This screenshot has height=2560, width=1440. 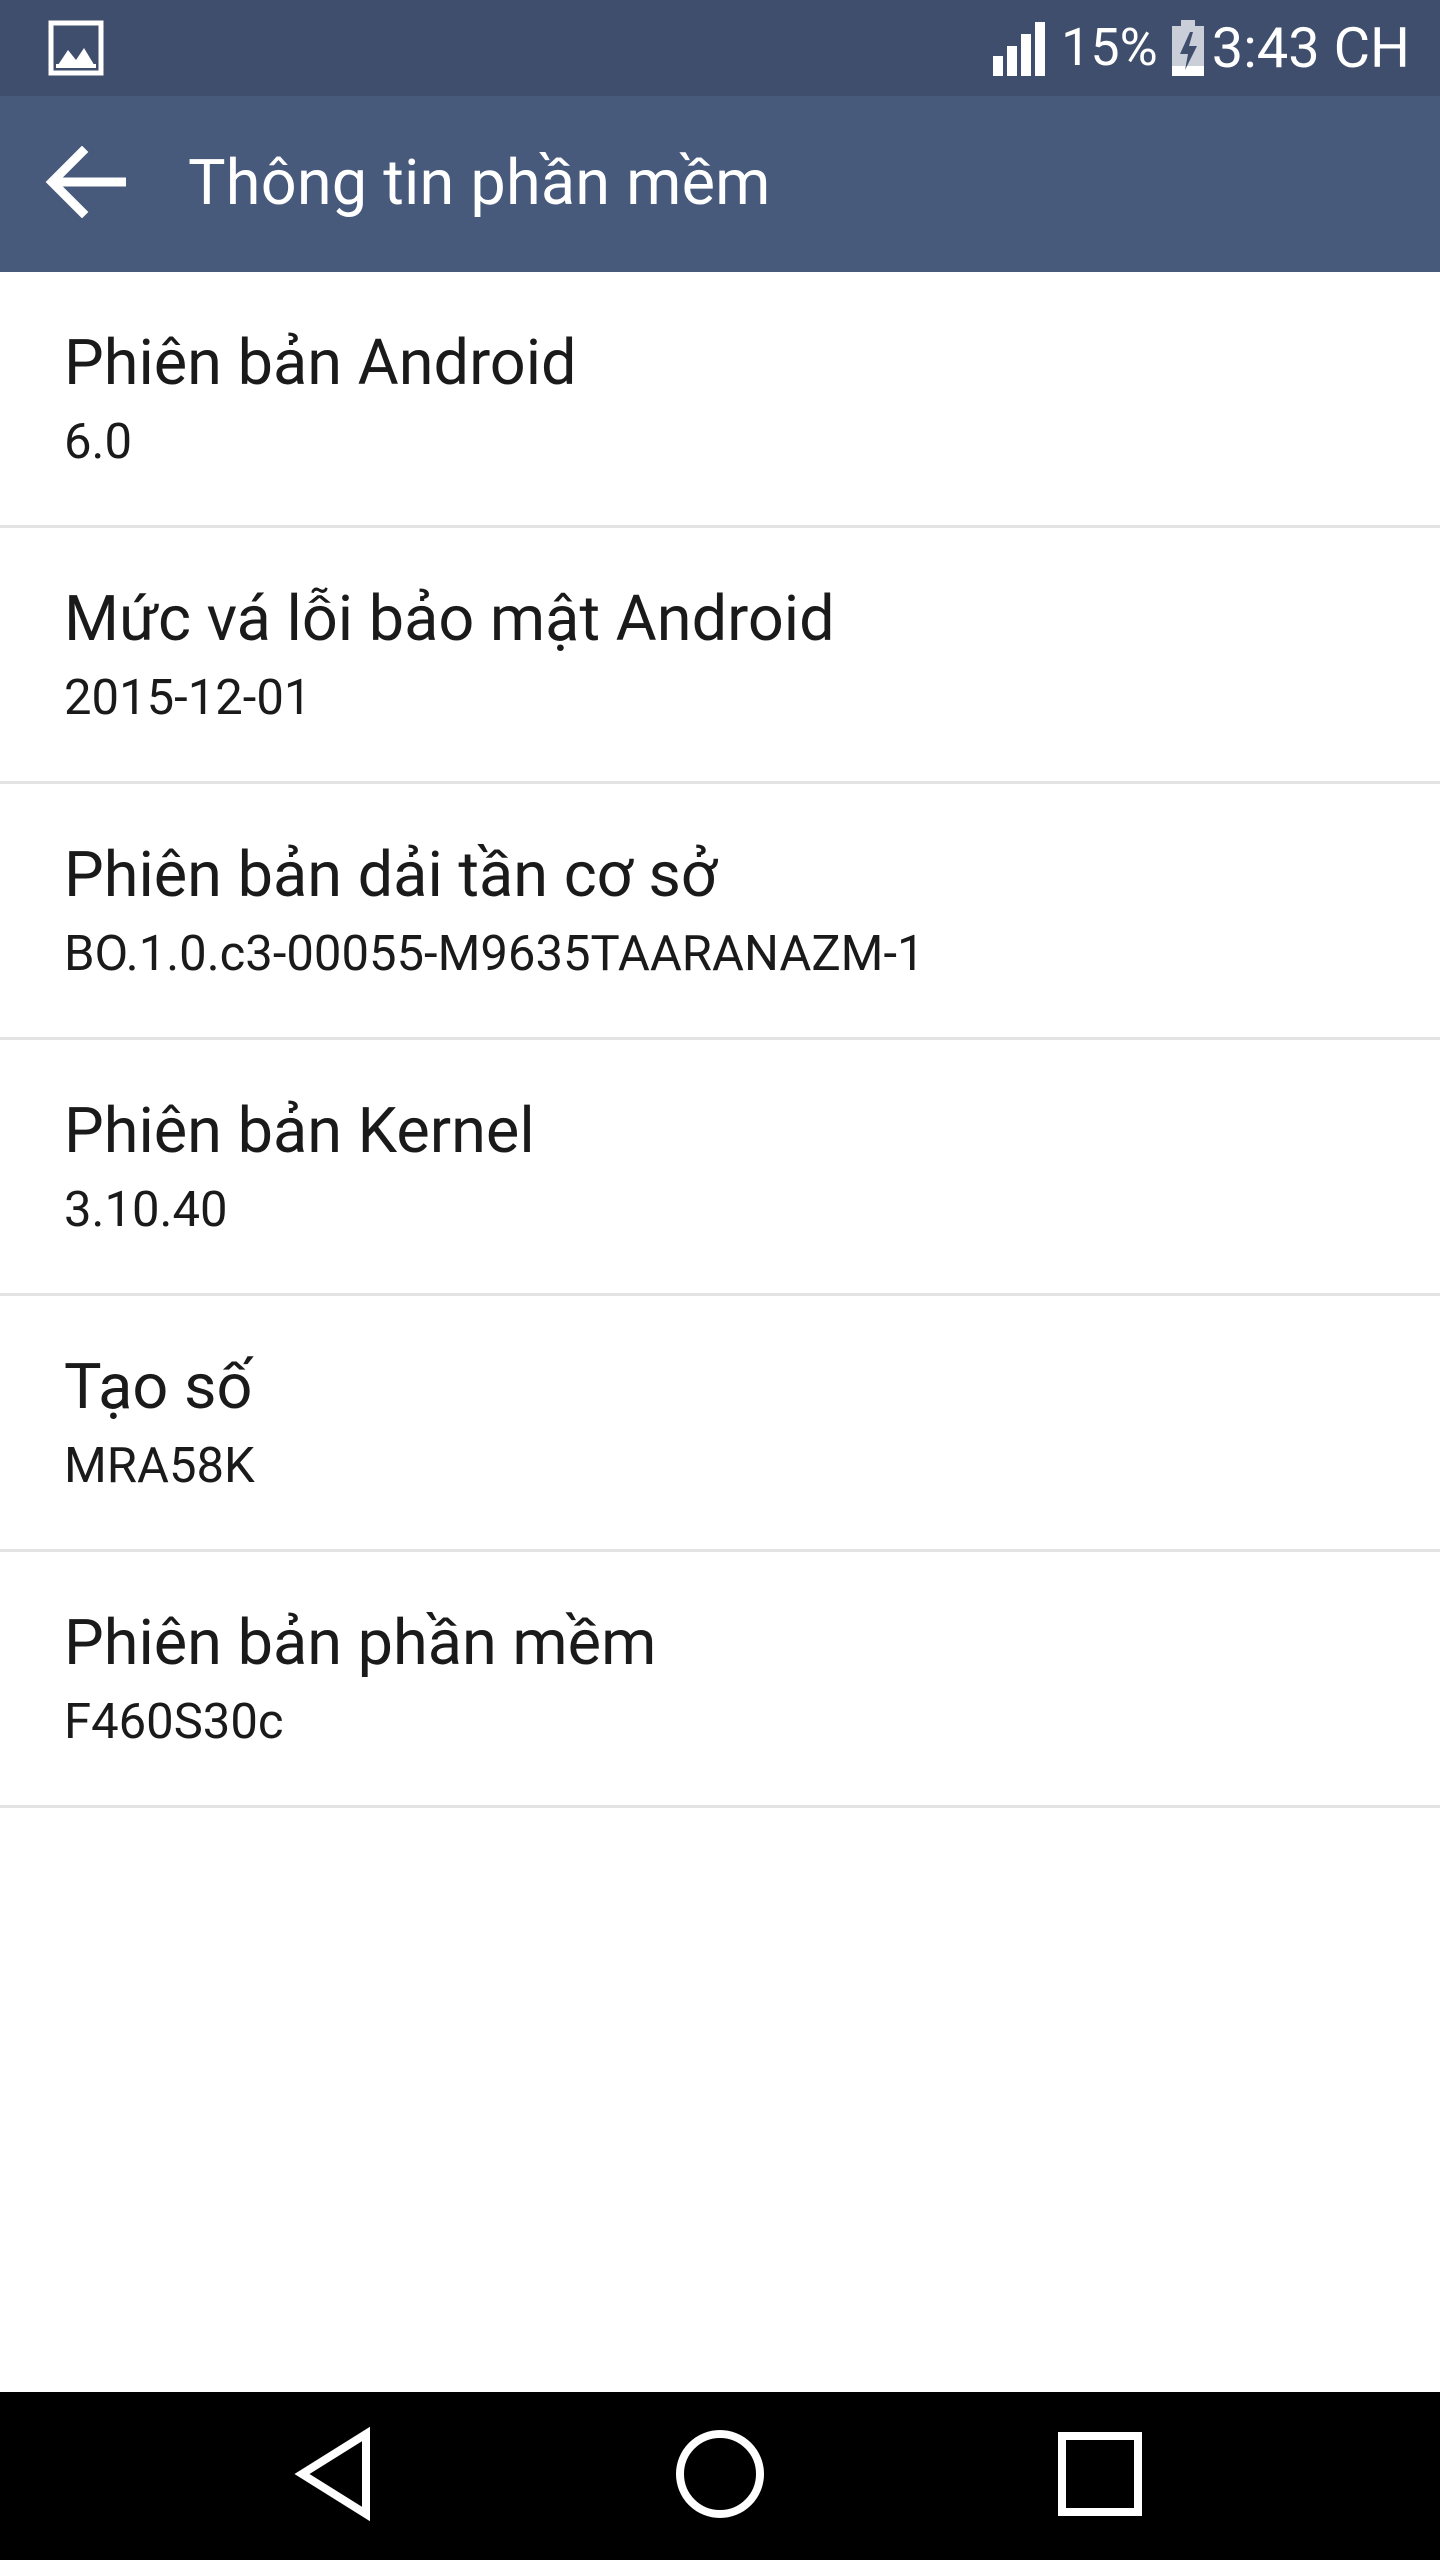 I want to click on item-value: BO.1.0.c3-00055-M9635TAARANAZM-1, so click(x=494, y=953).